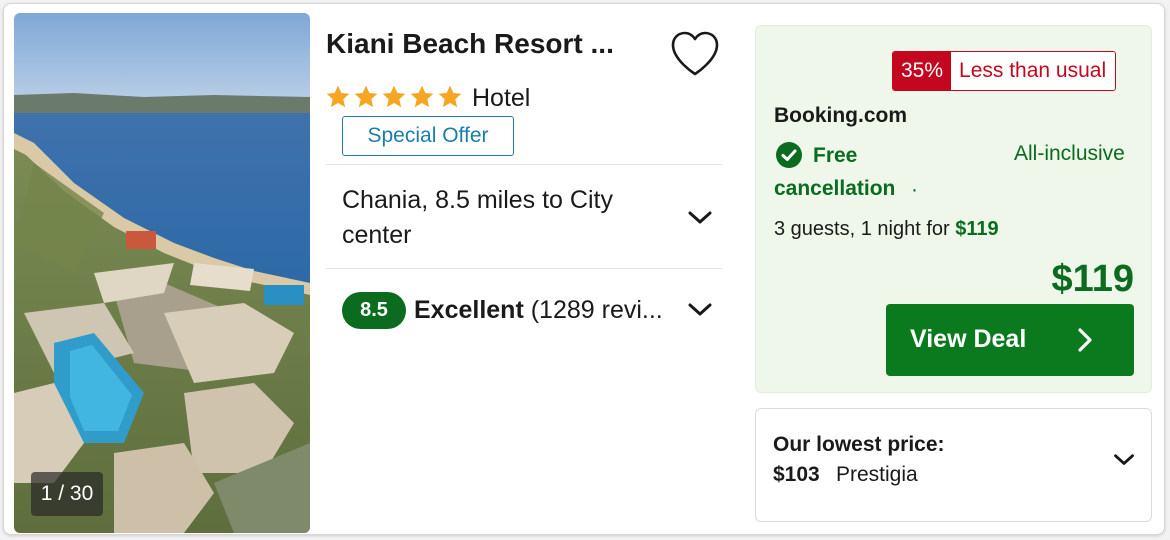 This screenshot has width=1170, height=540. Describe the element at coordinates (1092, 279) in the screenshot. I see `deal-price: $119` at that location.